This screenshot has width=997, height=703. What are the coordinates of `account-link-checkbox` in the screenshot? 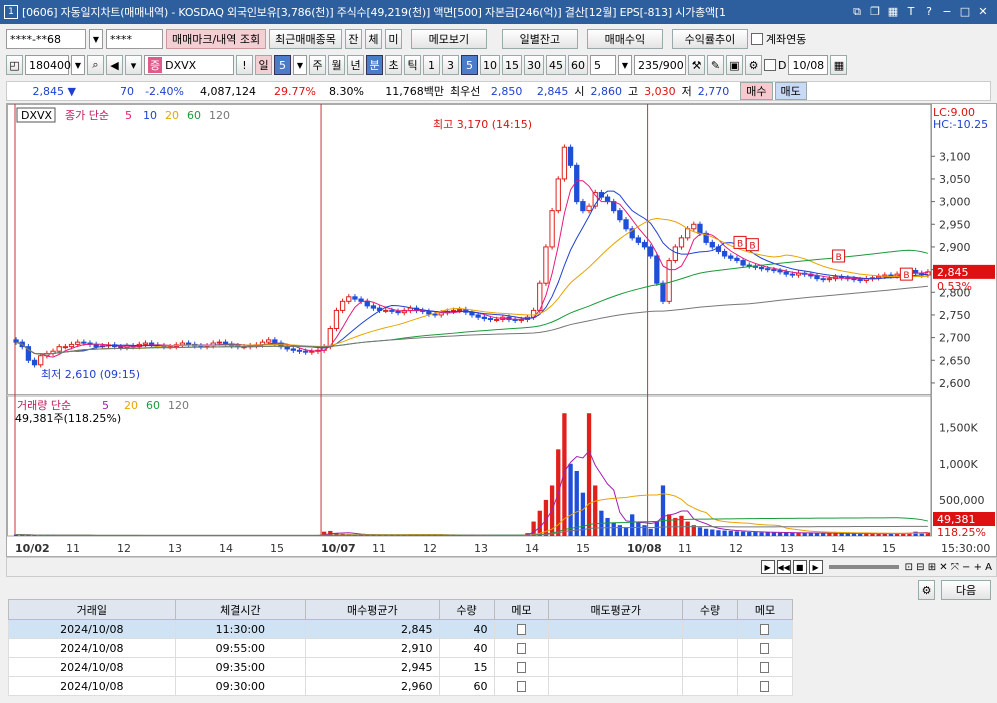 It's located at (756, 39).